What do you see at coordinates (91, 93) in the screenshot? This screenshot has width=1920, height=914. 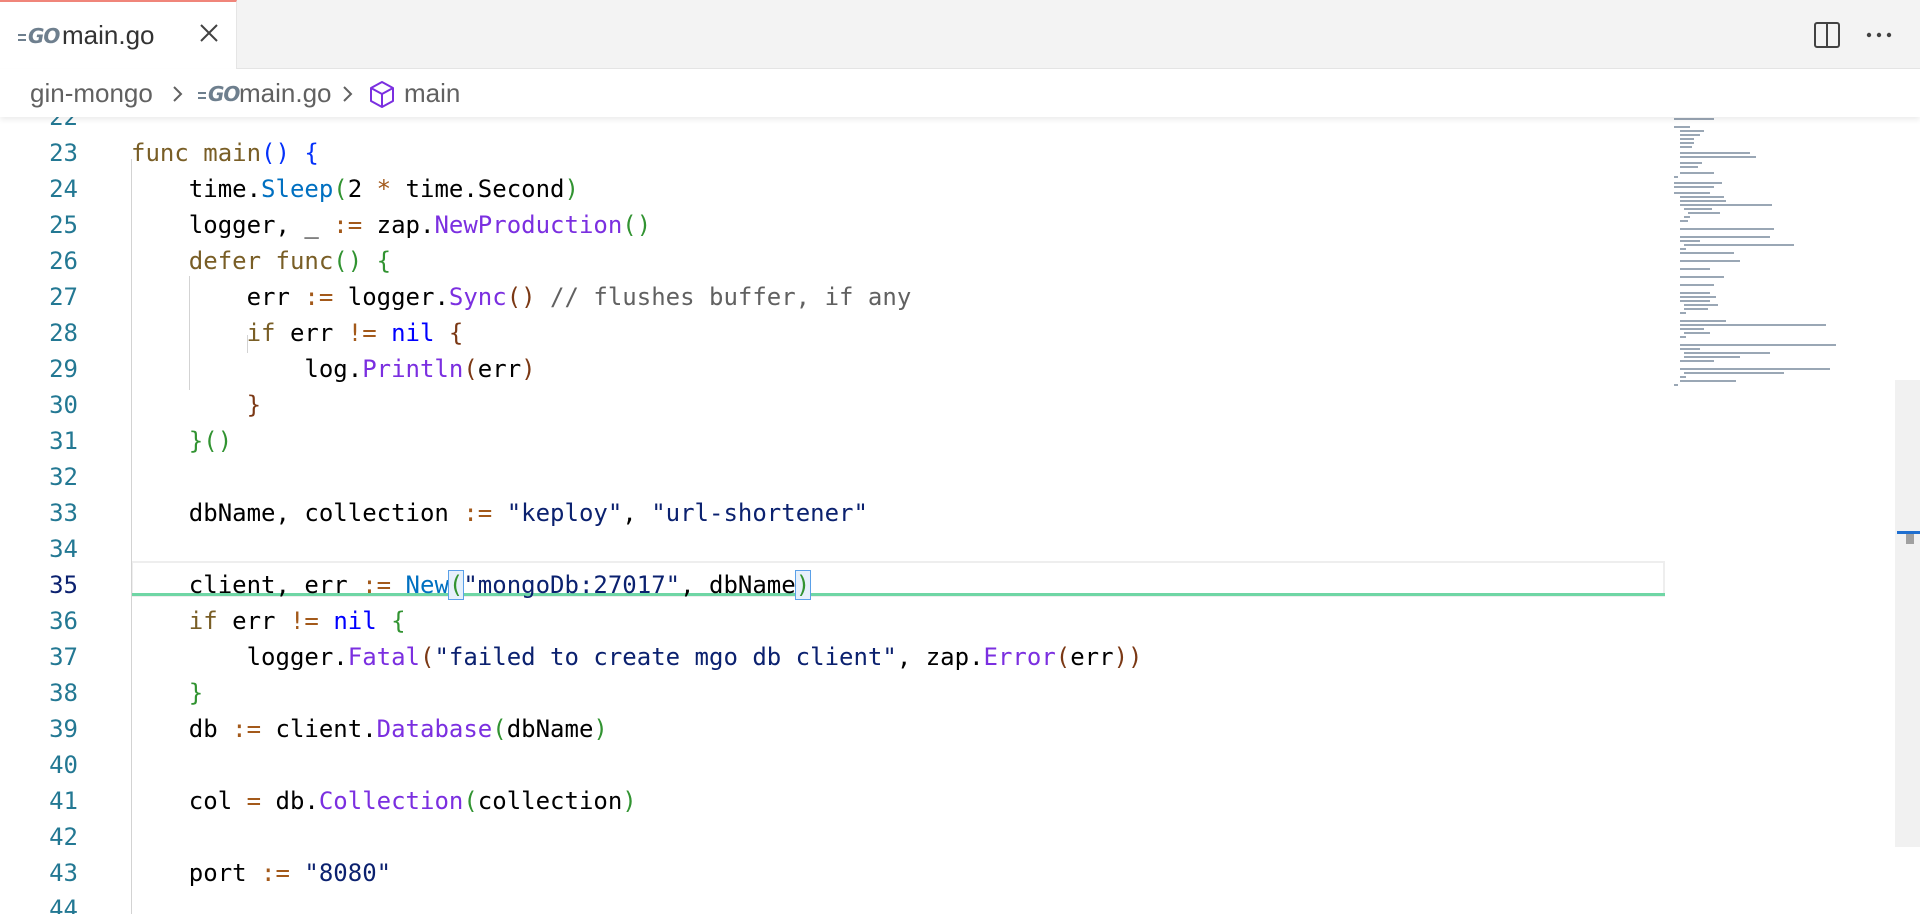 I see `breadcrumb-folder: gin-mongo` at bounding box center [91, 93].